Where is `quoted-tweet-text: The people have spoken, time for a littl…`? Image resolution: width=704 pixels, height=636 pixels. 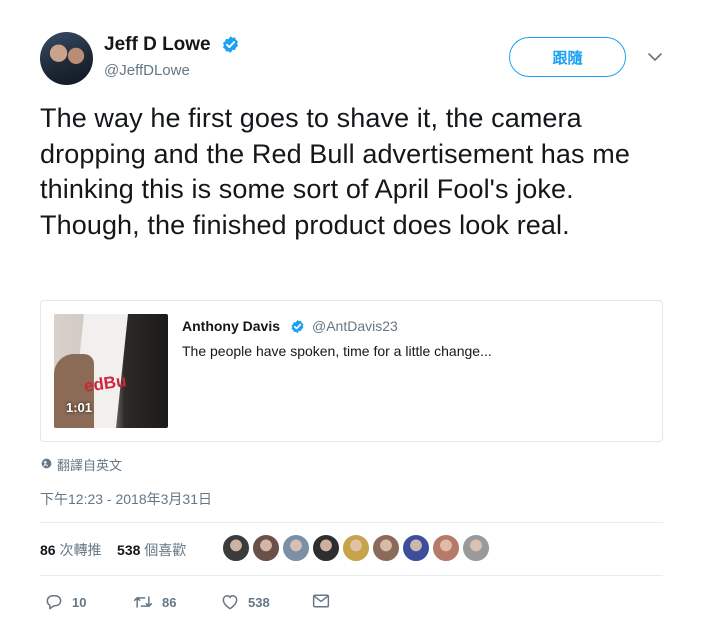
quoted-tweet-text: The people have spoken, time for a littl… is located at coordinates (337, 351).